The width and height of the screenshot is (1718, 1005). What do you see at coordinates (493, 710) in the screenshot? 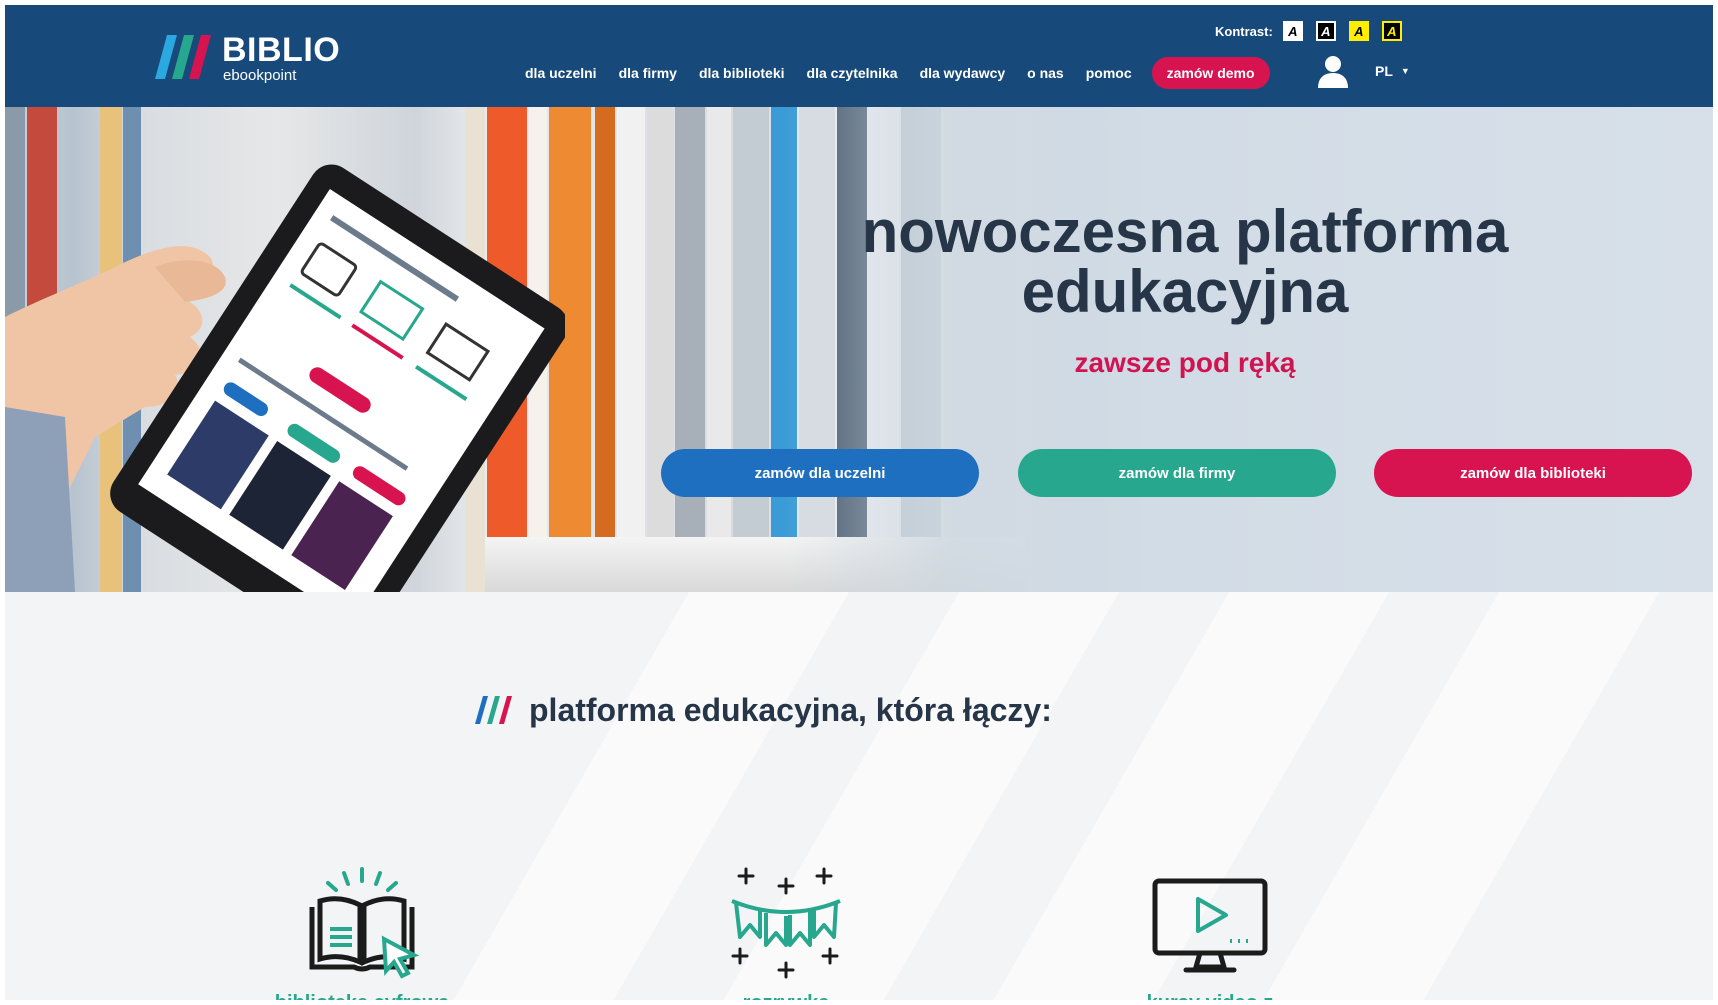
I see `heading-slashes-icon` at bounding box center [493, 710].